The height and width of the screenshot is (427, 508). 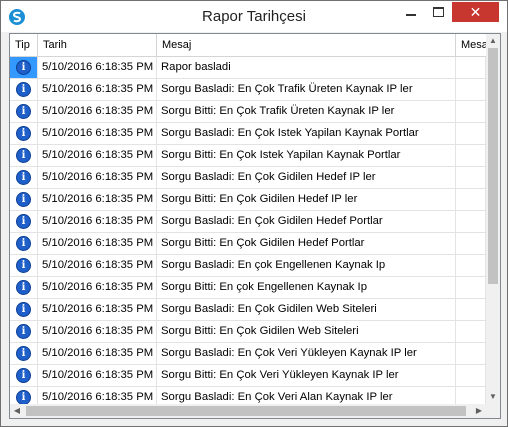 What do you see at coordinates (493, 397) in the screenshot?
I see `scroll-down-icon: ▼` at bounding box center [493, 397].